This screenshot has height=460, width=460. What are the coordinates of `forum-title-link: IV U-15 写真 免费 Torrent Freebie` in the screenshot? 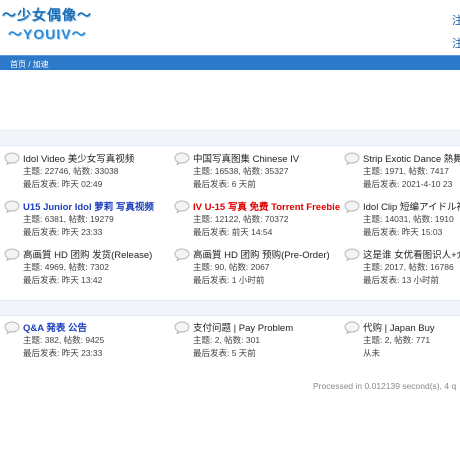 It's located at (266, 206).